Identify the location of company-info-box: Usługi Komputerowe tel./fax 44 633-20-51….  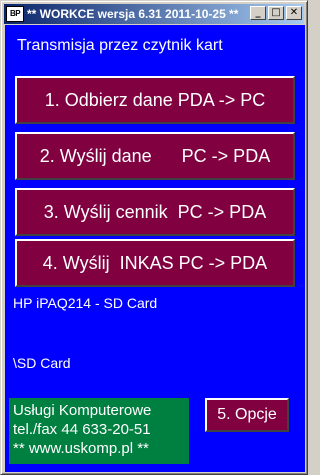
(99, 431).